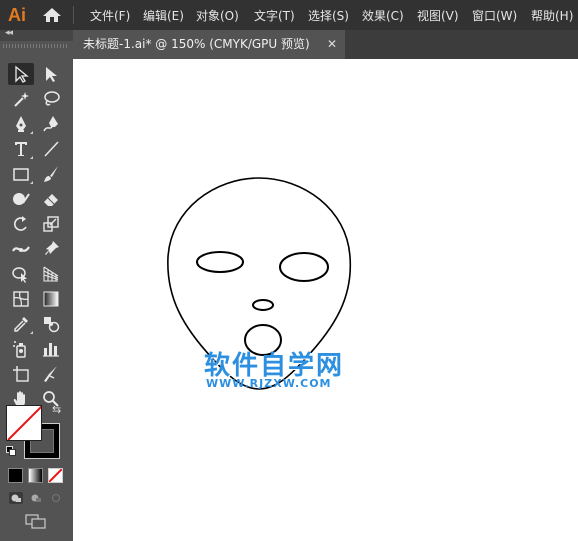 This screenshot has height=541, width=578. I want to click on curvature-tool-icon, so click(50, 124).